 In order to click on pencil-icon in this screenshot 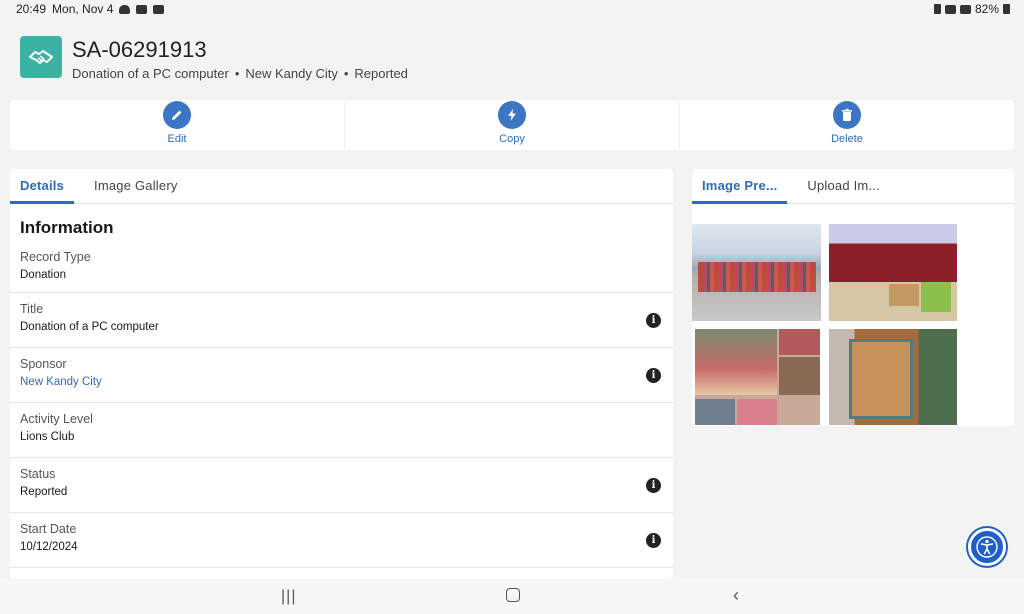, I will do `click(177, 115)`.